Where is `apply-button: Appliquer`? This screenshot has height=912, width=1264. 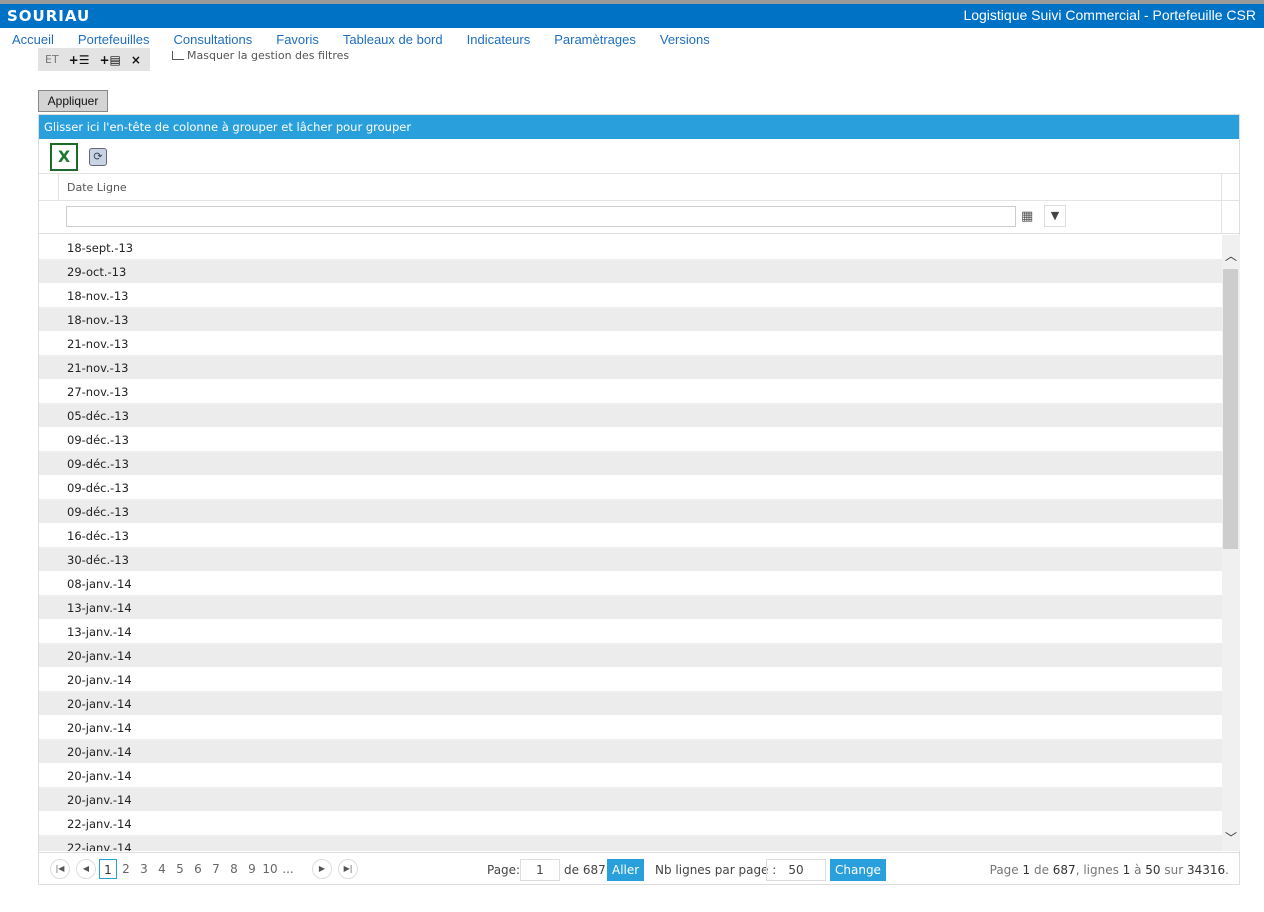 apply-button: Appliquer is located at coordinates (73, 101).